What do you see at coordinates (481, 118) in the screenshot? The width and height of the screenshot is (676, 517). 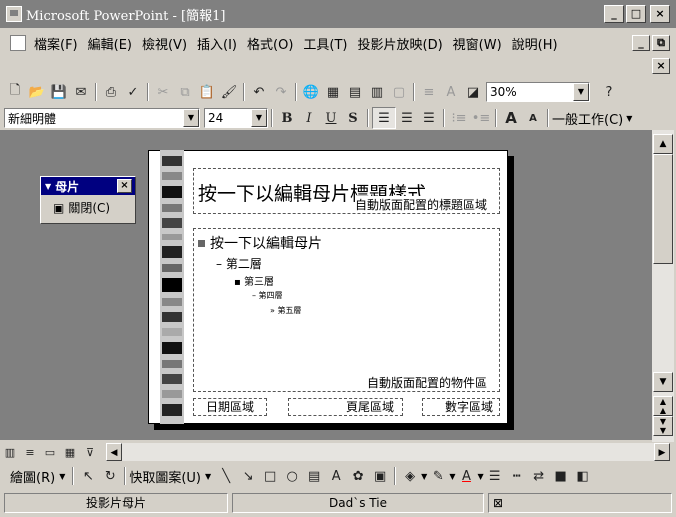 I see `bullets-icon: •≡` at bounding box center [481, 118].